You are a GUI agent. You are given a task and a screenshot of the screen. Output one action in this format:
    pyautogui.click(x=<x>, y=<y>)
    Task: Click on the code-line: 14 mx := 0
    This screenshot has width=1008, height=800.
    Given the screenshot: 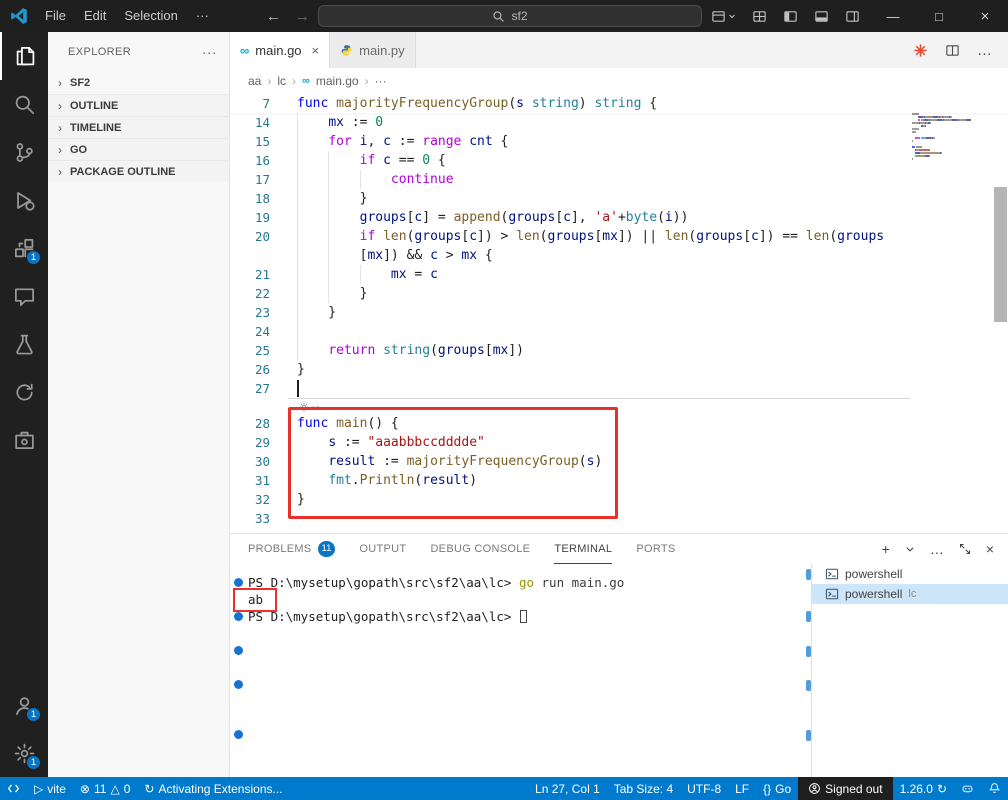 What is the action you would take?
    pyautogui.click(x=619, y=122)
    